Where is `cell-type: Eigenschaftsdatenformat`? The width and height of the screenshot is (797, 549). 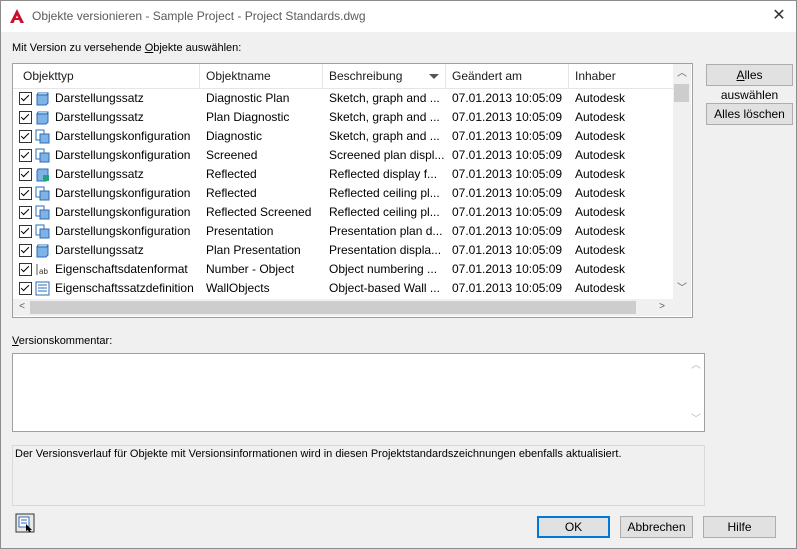
cell-type: Eigenschaftsdatenformat is located at coordinates (121, 269).